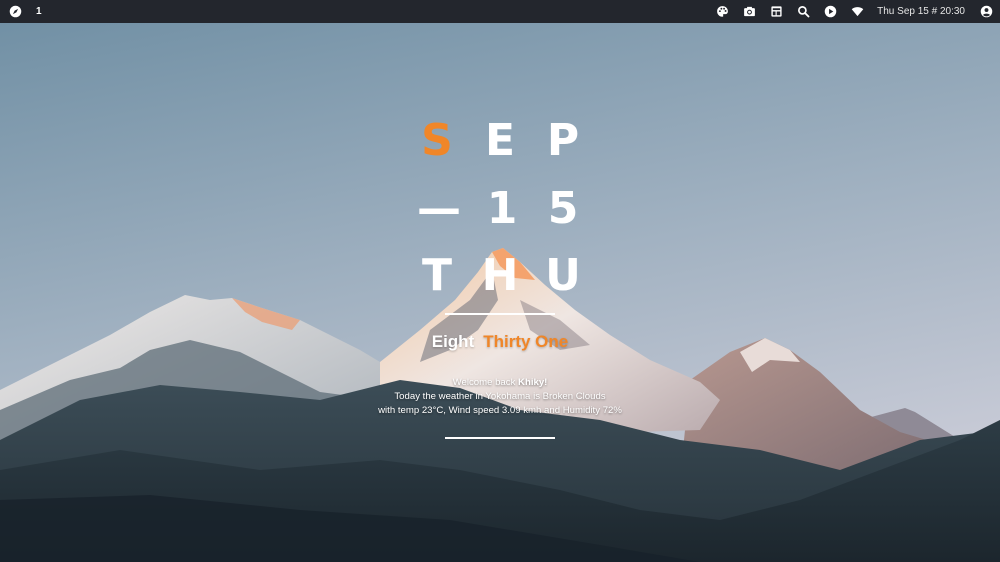  What do you see at coordinates (803, 12) in the screenshot?
I see `search-icon` at bounding box center [803, 12].